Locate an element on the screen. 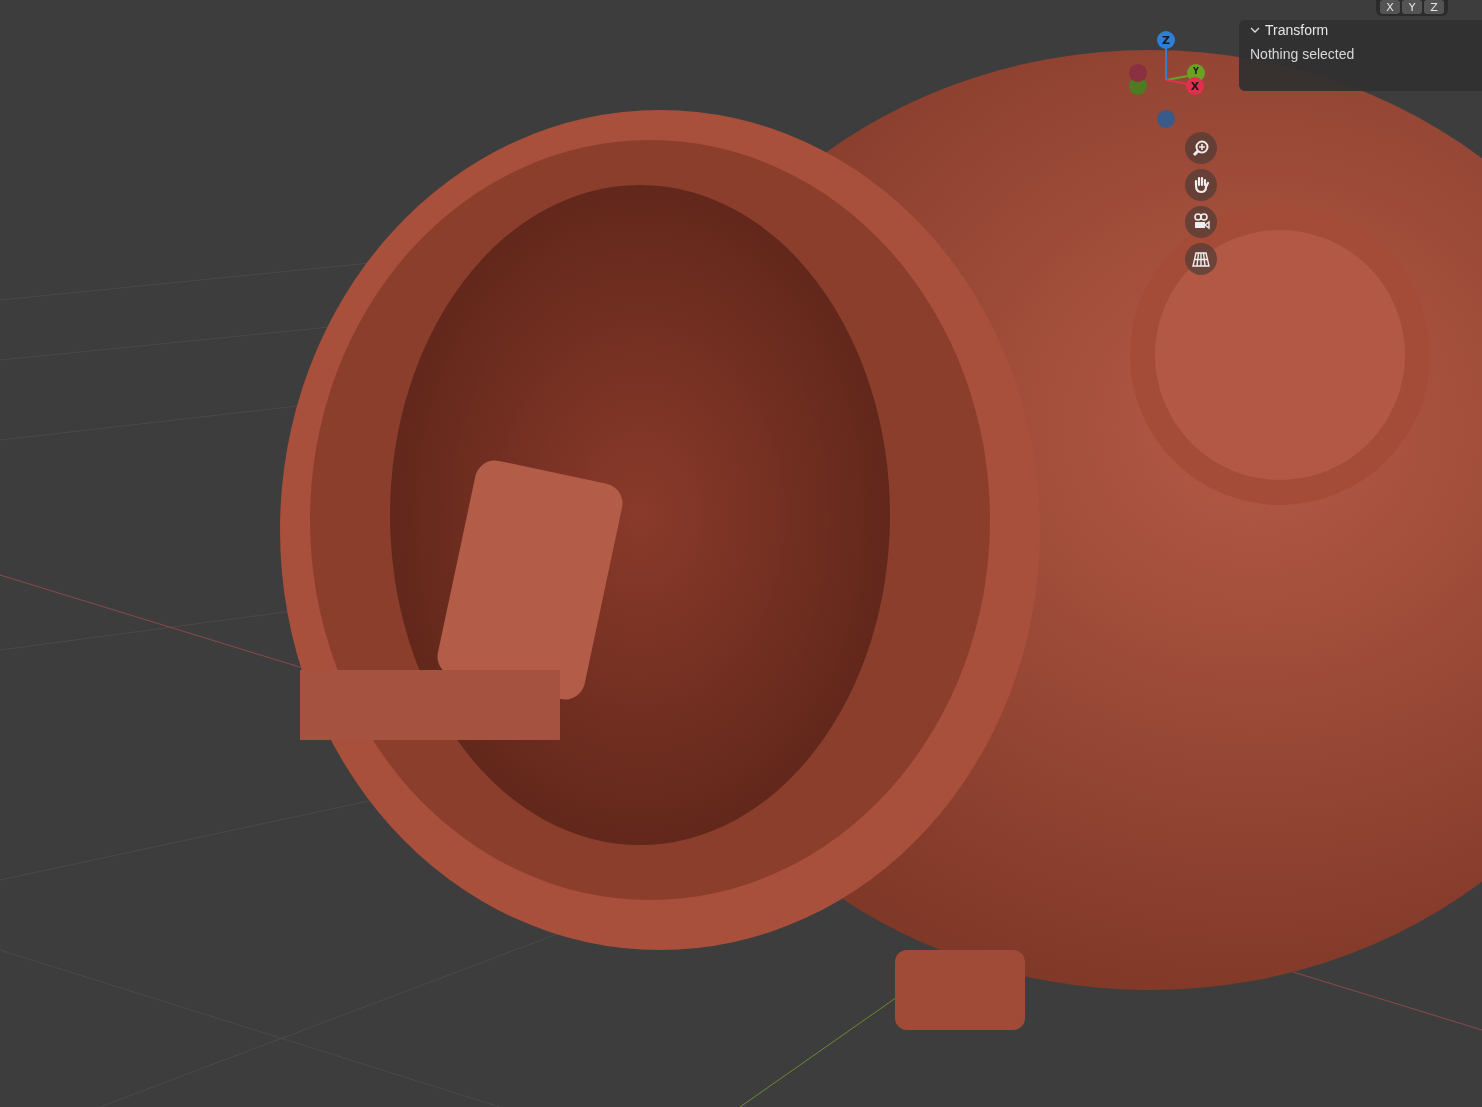  zoom-in-icon is located at coordinates (1201, 148).